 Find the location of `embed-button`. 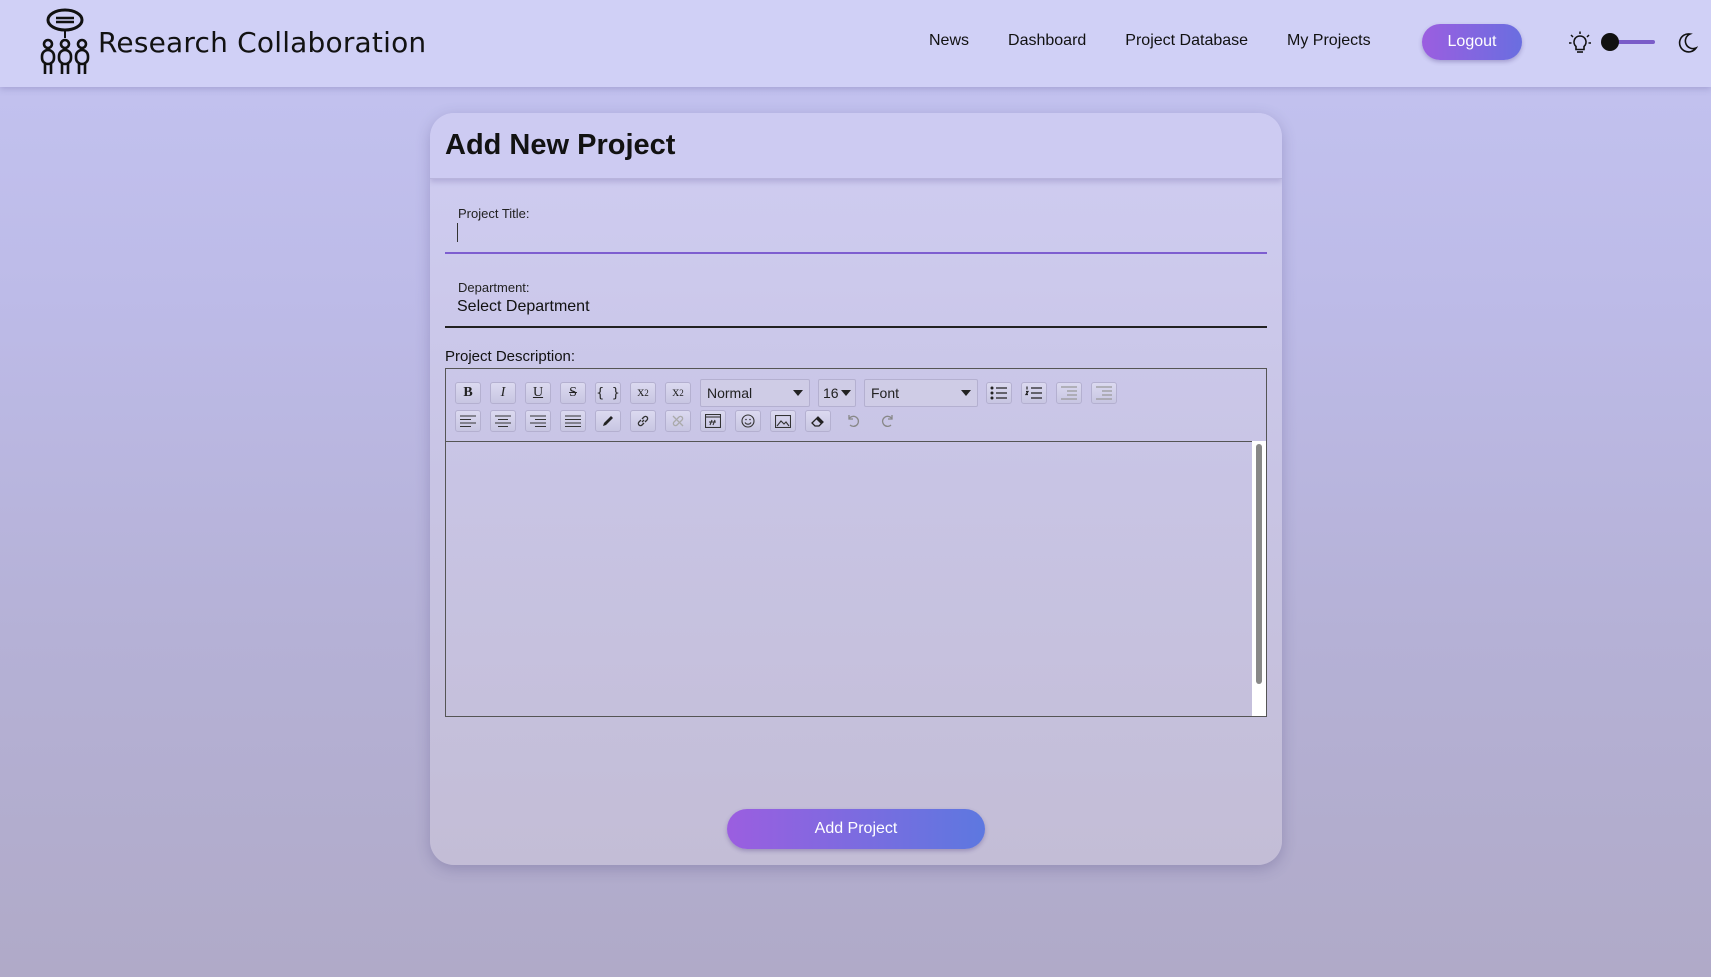

embed-button is located at coordinates (713, 421).